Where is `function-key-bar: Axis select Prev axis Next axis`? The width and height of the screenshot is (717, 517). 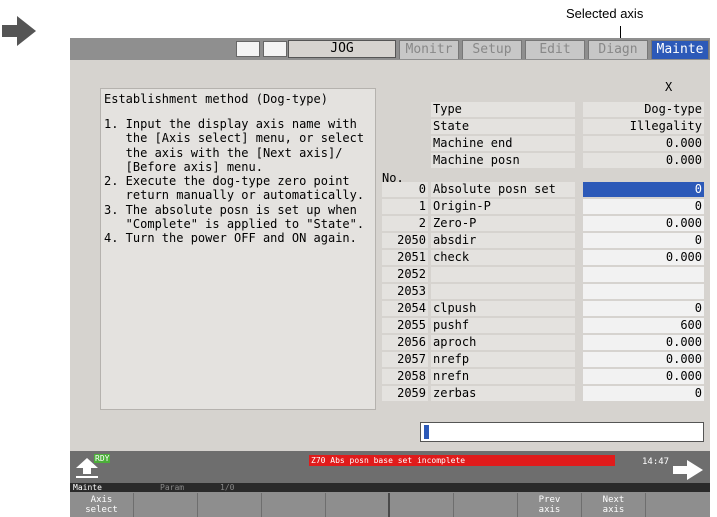
function-key-bar: Axis select Prev axis Next axis is located at coordinates (390, 504).